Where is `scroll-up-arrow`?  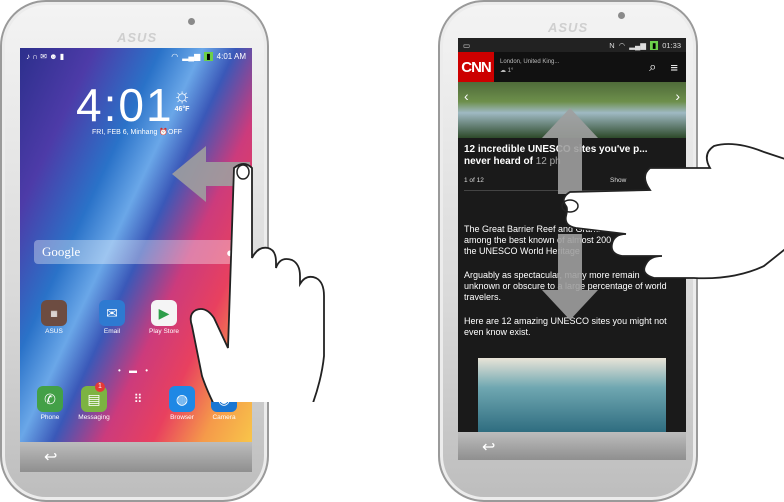
scroll-up-arrow is located at coordinates (570, 151).